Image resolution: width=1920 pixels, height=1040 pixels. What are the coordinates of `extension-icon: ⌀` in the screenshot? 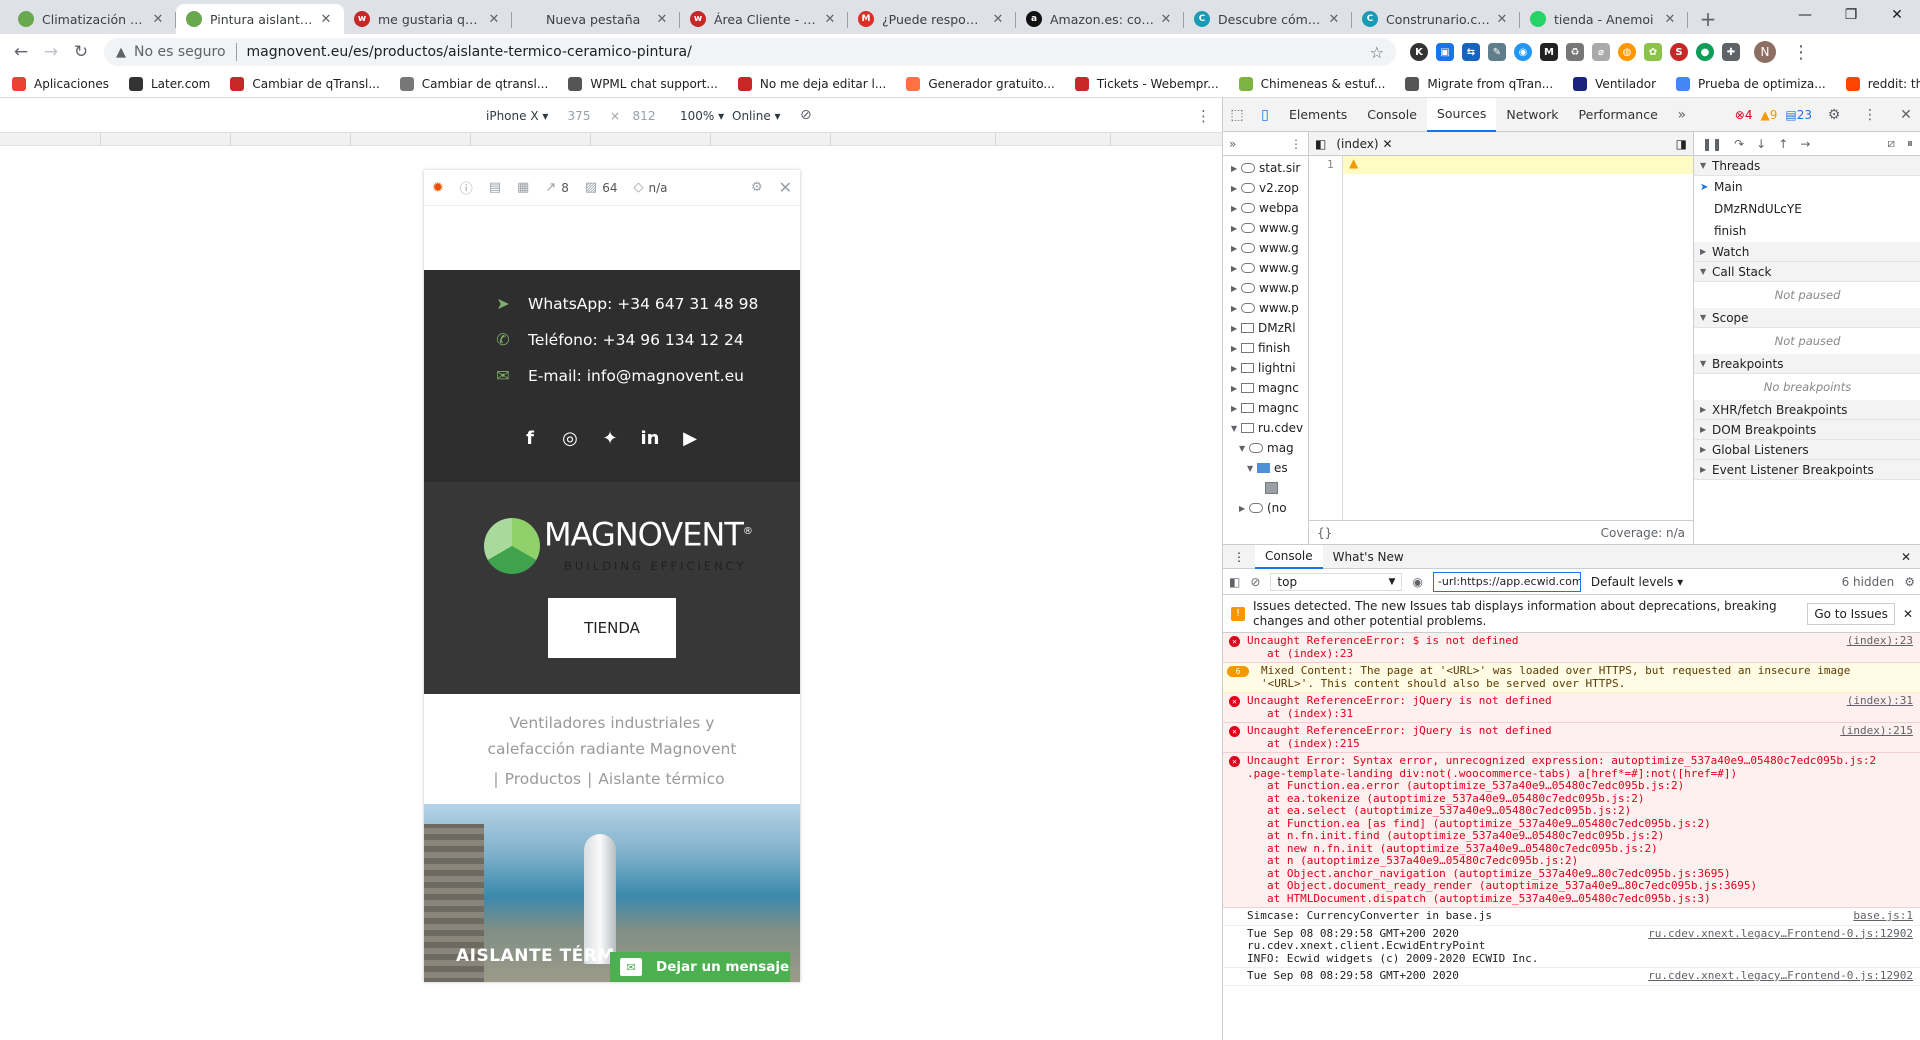 It's located at (1601, 52).